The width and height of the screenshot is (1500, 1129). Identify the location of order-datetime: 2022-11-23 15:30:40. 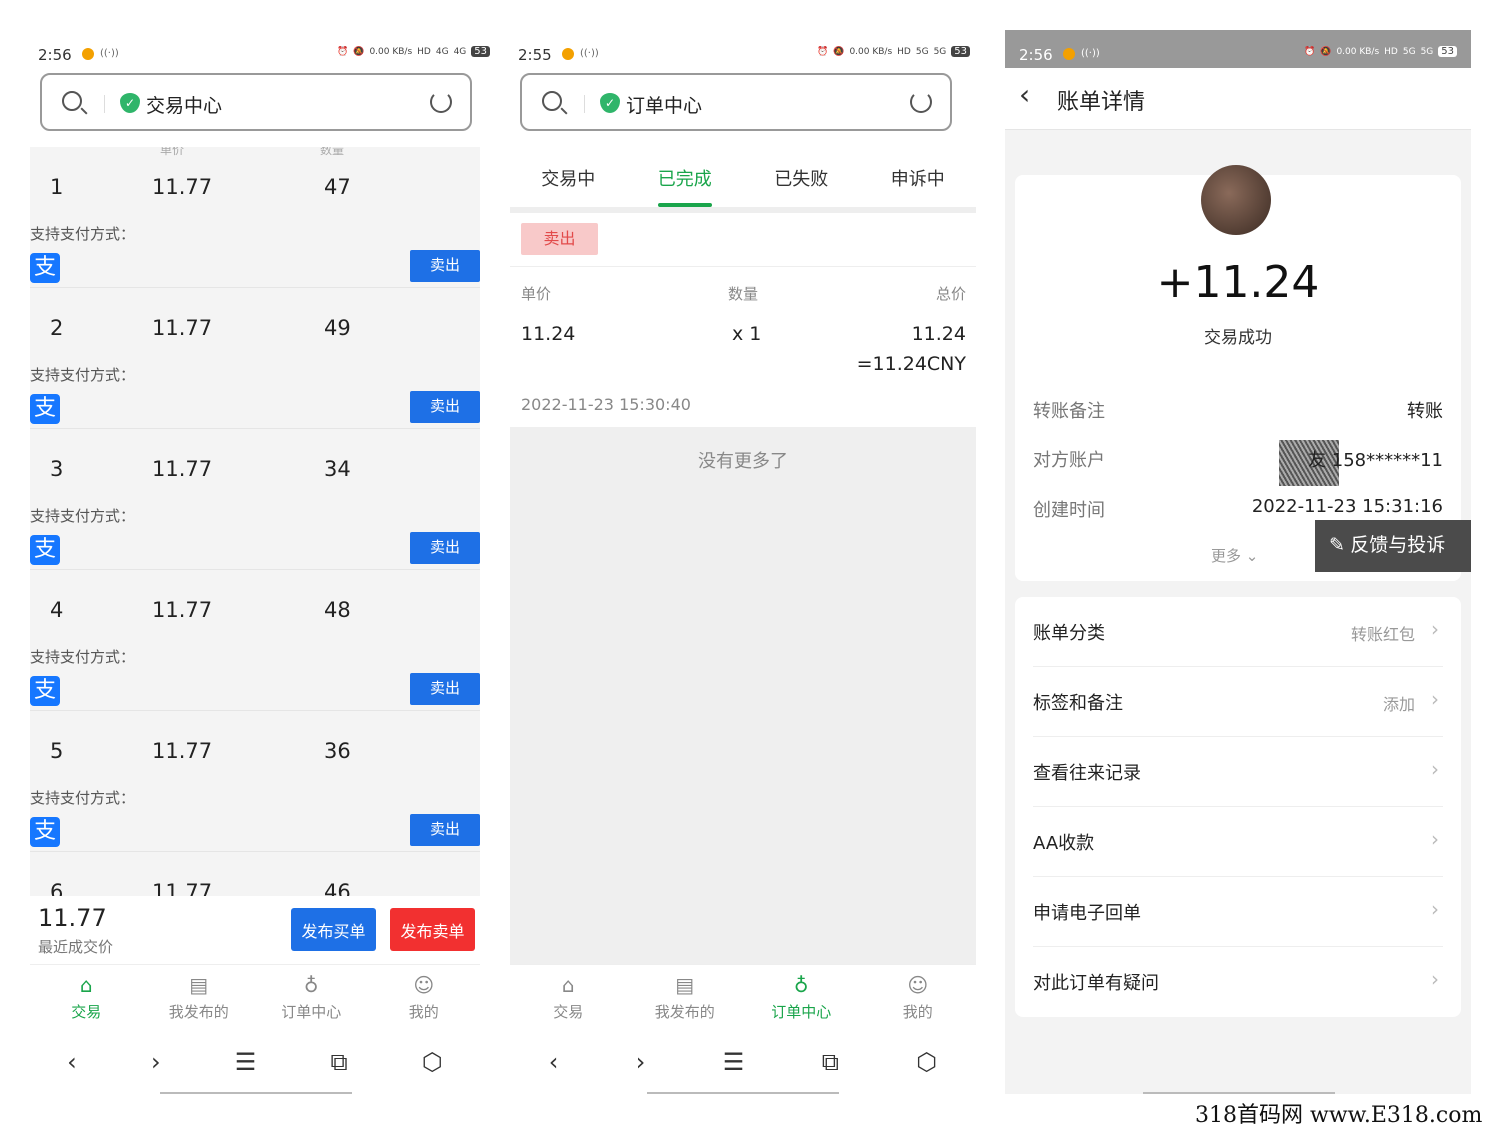
(606, 404).